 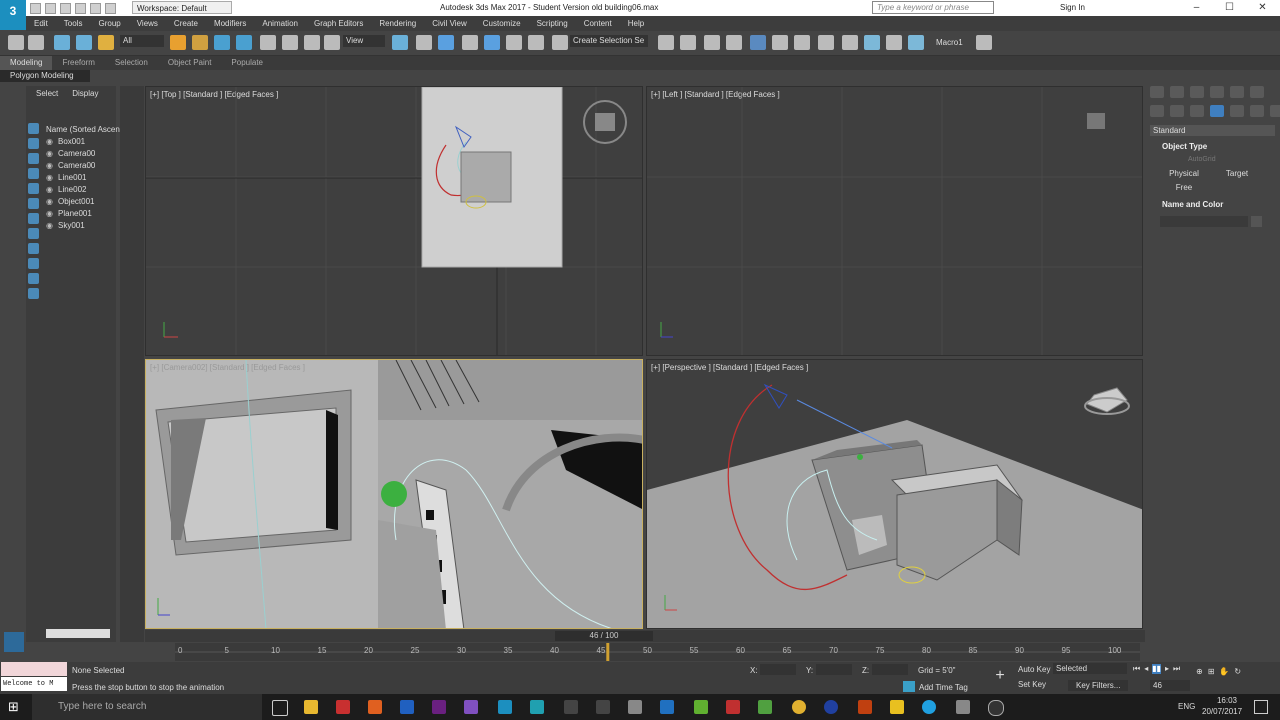 I want to click on create-tab-icon, so click(x=1157, y=92).